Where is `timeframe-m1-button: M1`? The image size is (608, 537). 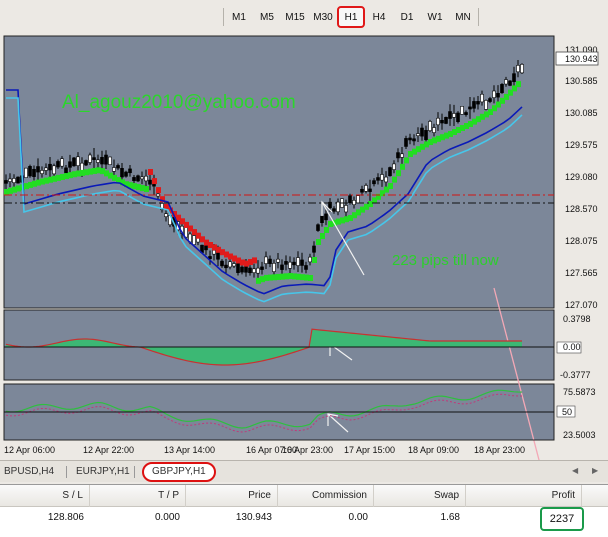
timeframe-m1-button: M1 is located at coordinates (239, 17).